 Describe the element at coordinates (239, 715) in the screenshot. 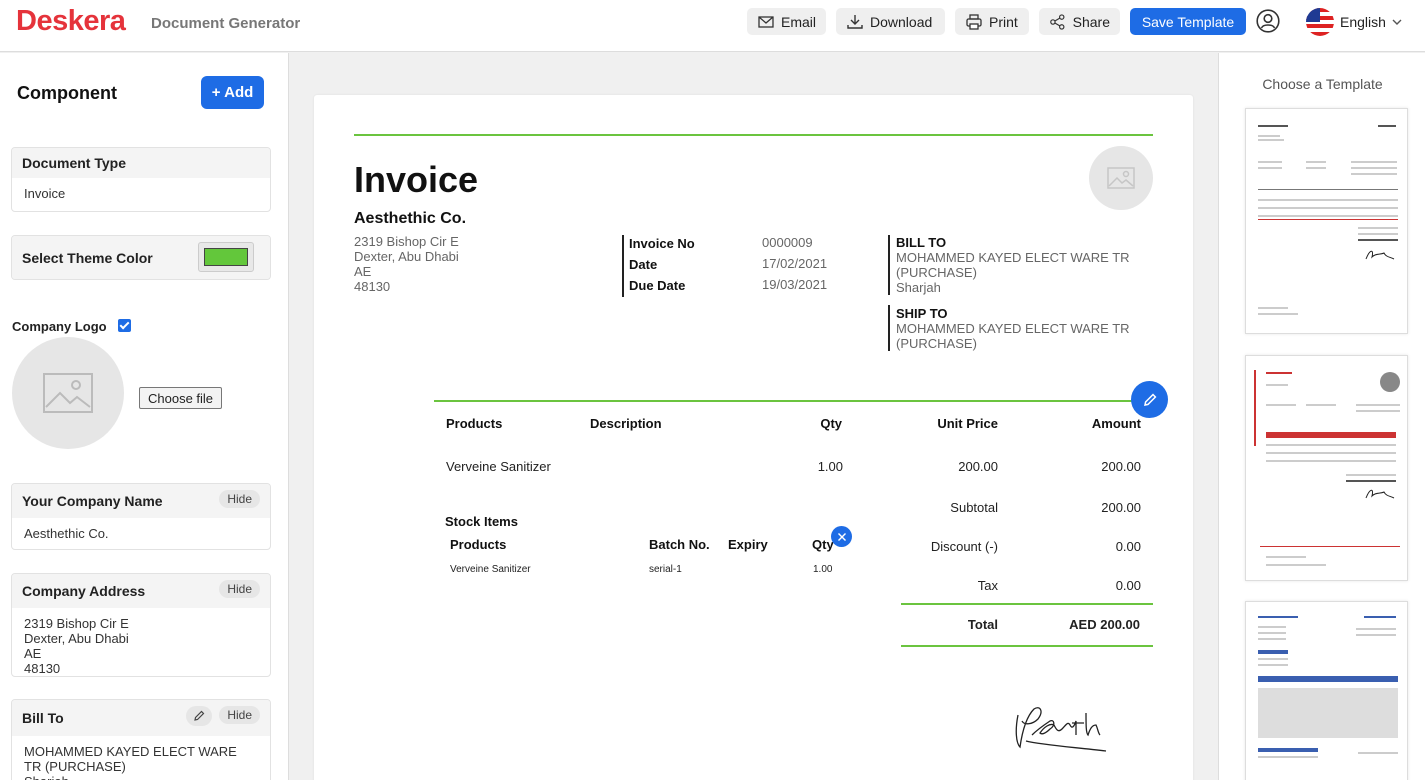

I see `hide-bill-to-button: Hide` at that location.